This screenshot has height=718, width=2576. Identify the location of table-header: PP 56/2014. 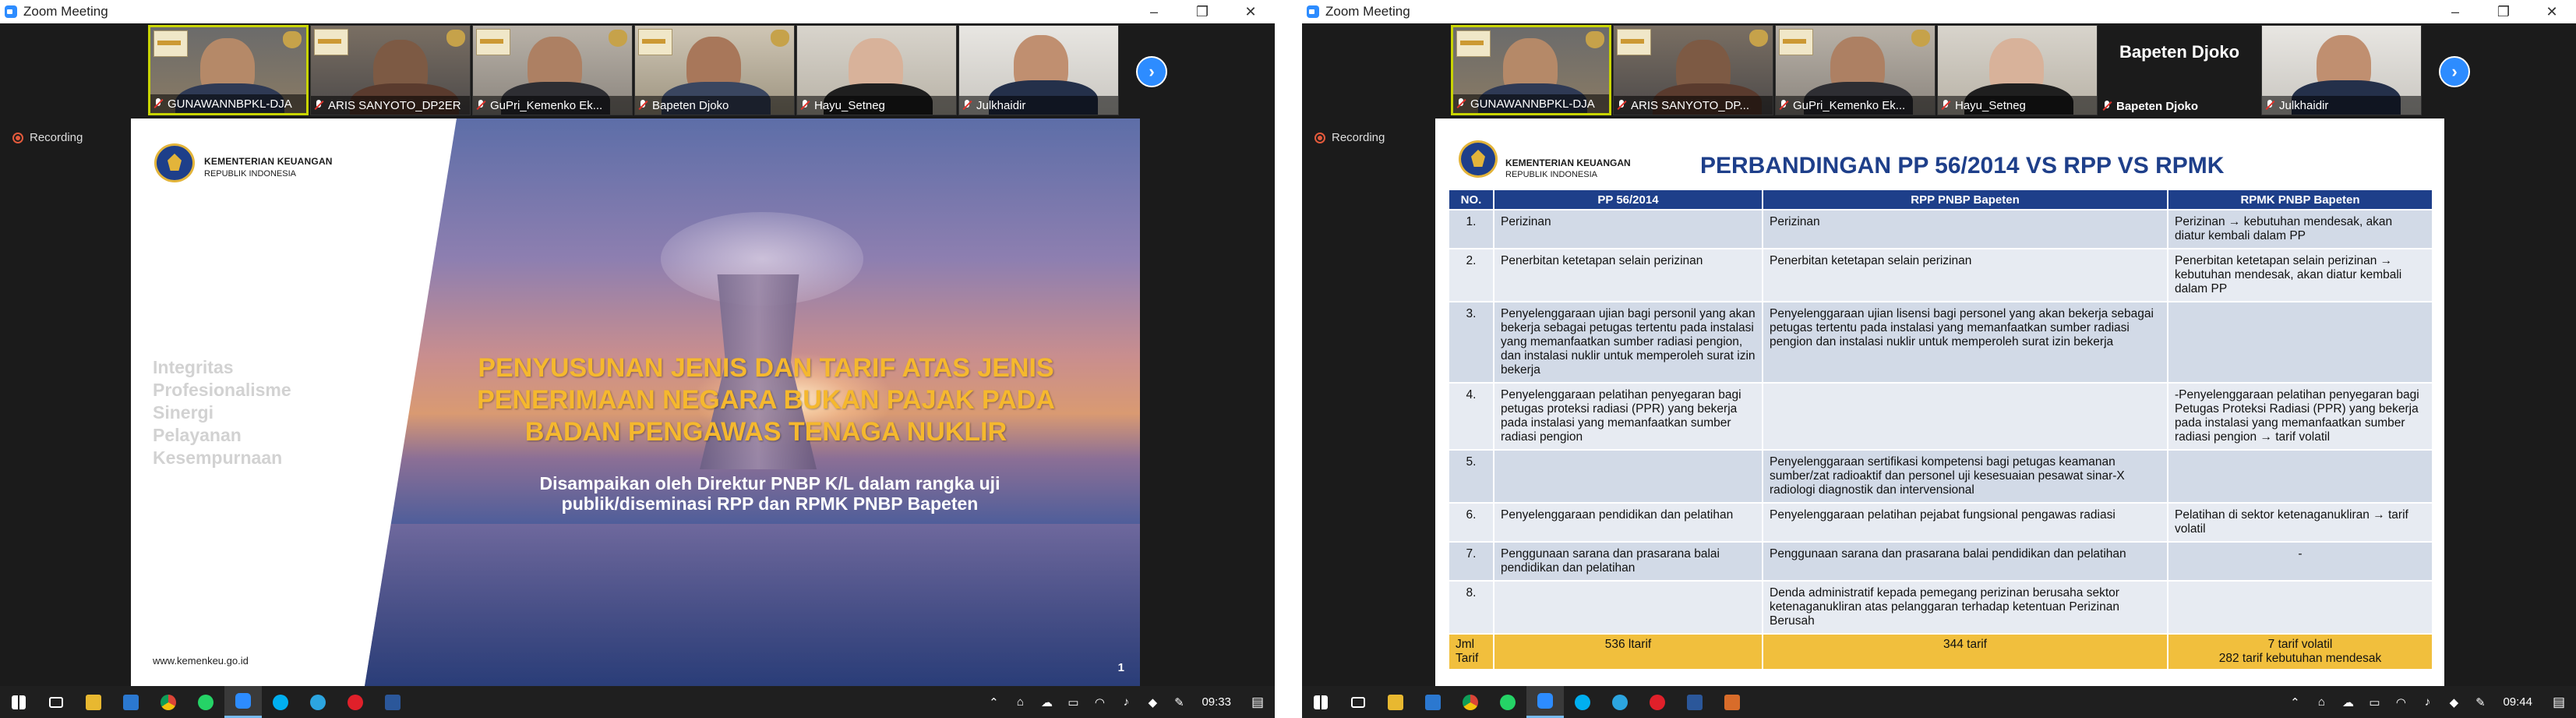
(1628, 199).